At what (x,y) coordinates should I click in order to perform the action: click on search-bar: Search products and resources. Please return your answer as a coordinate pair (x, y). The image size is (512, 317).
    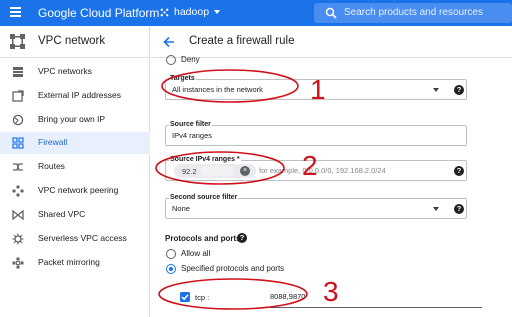
    Looking at the image, I should click on (413, 13).